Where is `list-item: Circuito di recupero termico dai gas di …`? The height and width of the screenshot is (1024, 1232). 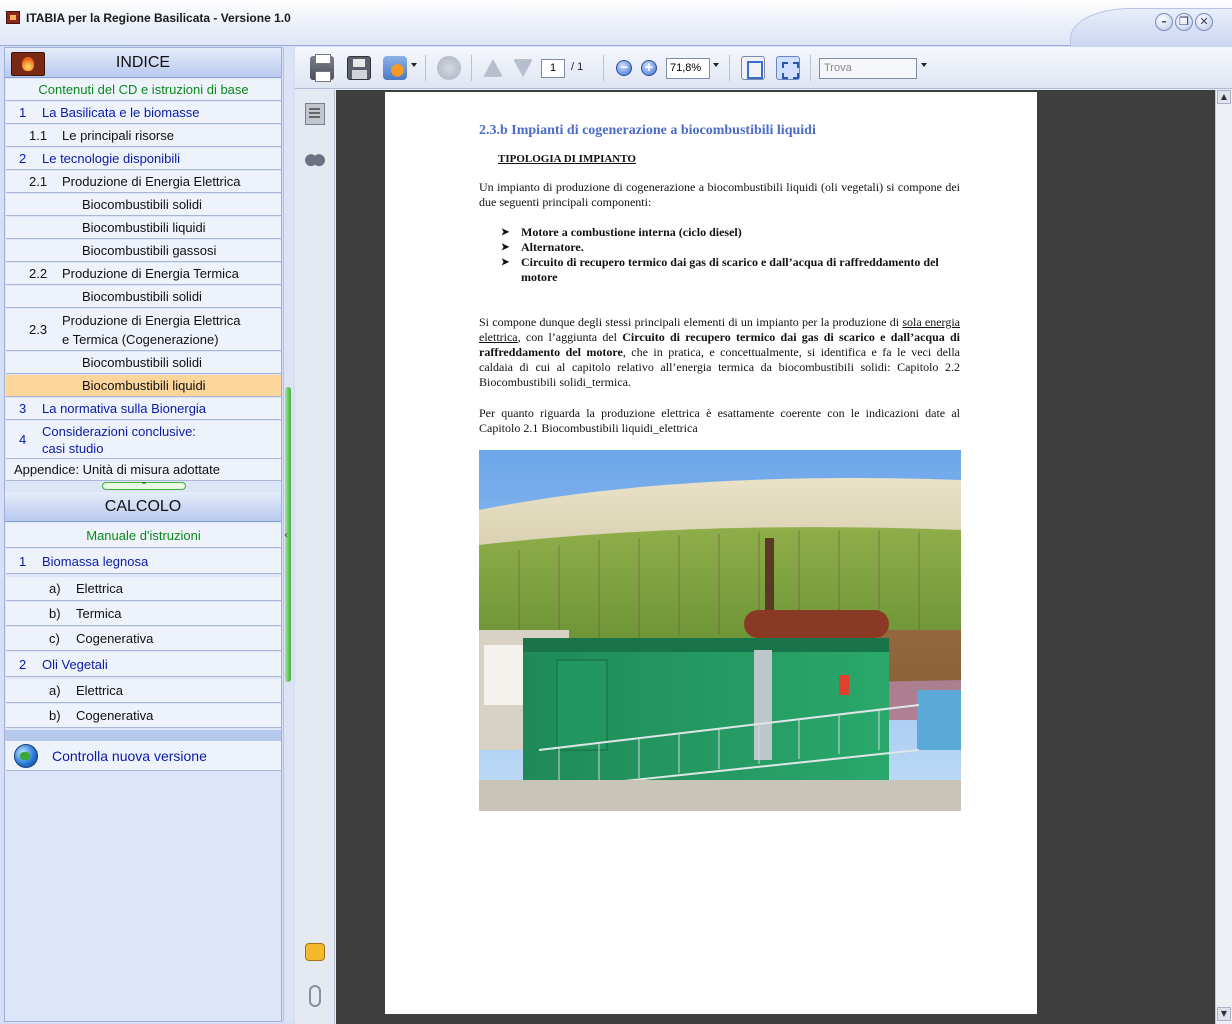
list-item: Circuito di recupero termico dai gas di … is located at coordinates (731, 270).